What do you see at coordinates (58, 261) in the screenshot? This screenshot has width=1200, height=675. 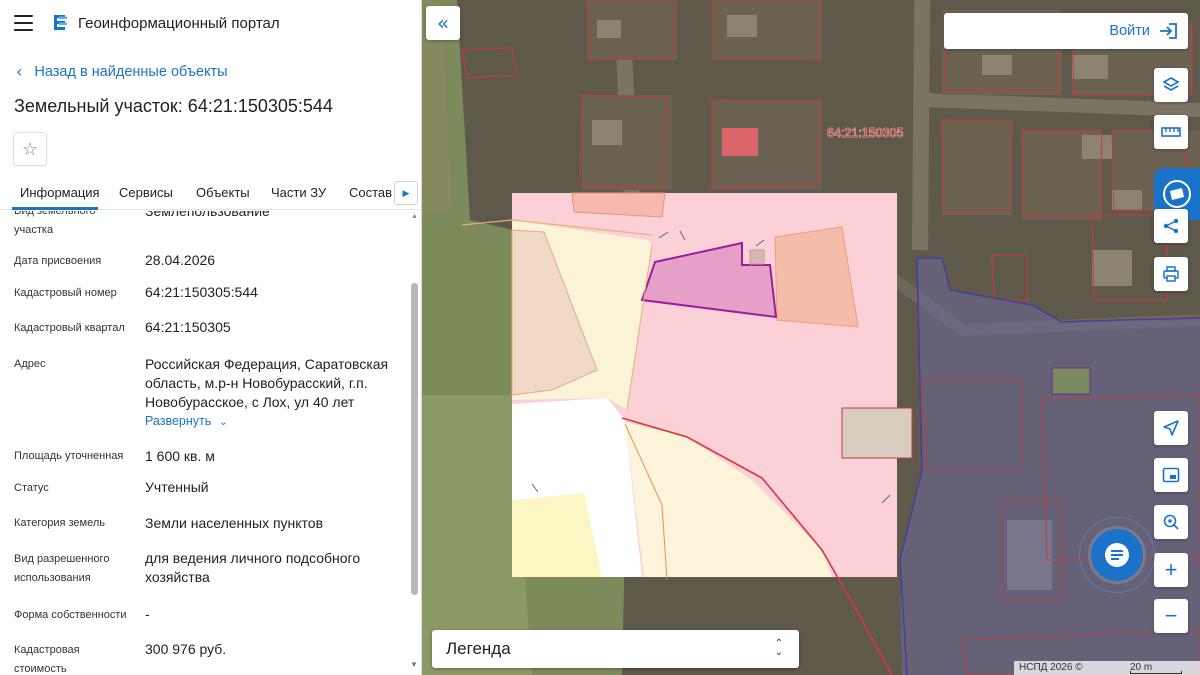 I see `info-label: Дата присвоения` at bounding box center [58, 261].